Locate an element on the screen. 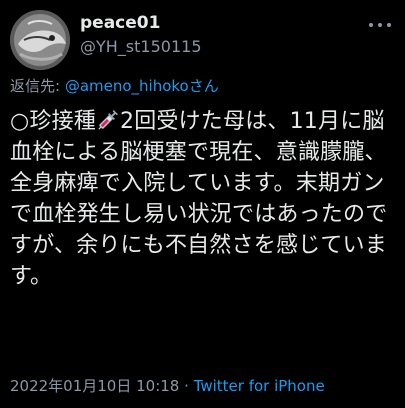 This screenshot has width=405, height=408. reply-mention-link: @ameno_hihokoさん is located at coordinates (142, 86).